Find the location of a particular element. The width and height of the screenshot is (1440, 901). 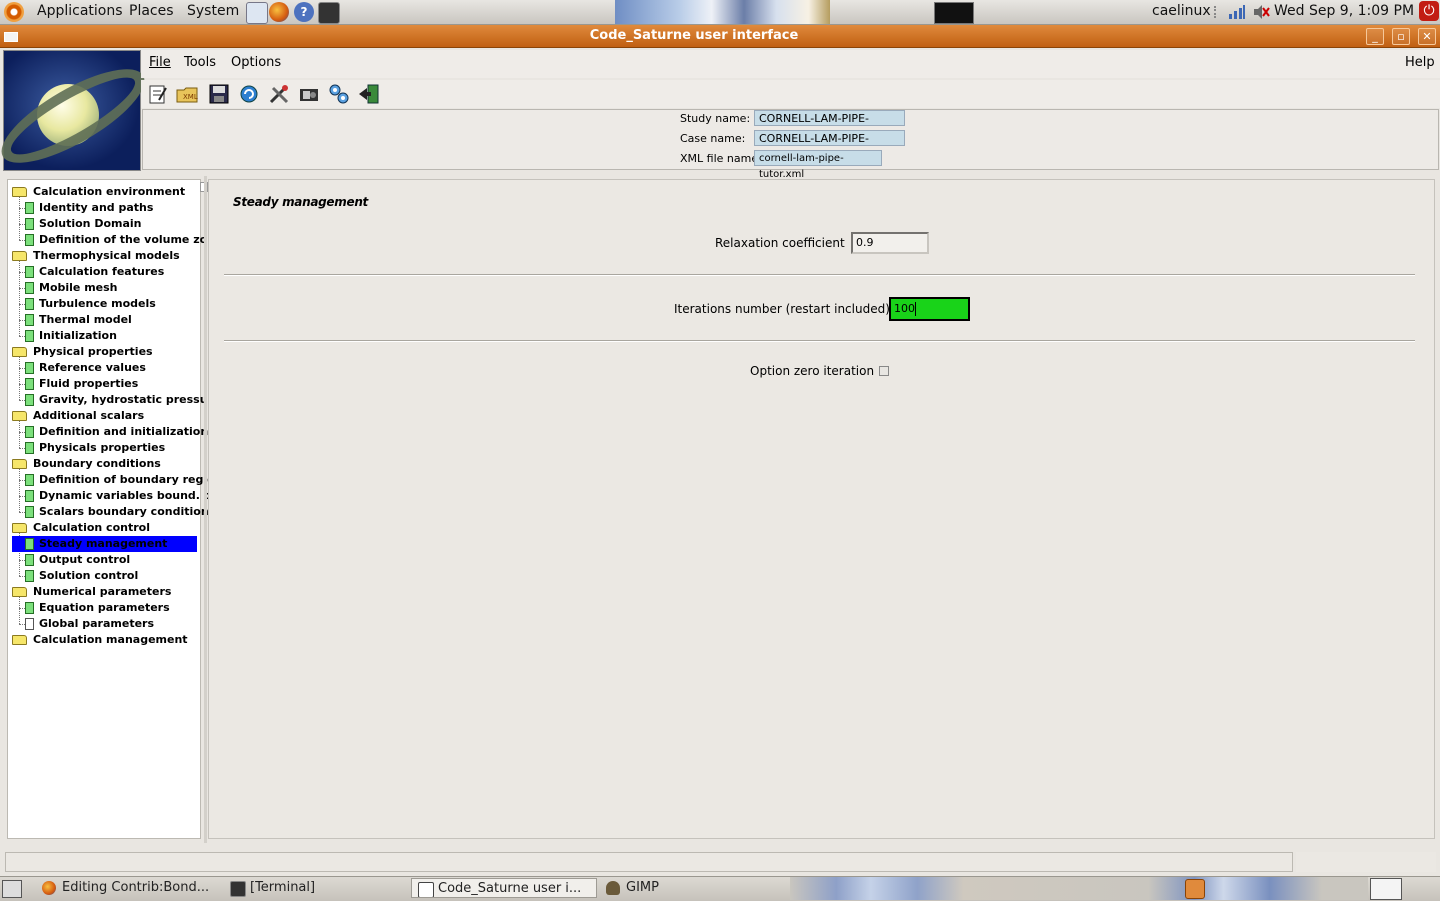

task-terminal: [Terminal] is located at coordinates (312, 888).